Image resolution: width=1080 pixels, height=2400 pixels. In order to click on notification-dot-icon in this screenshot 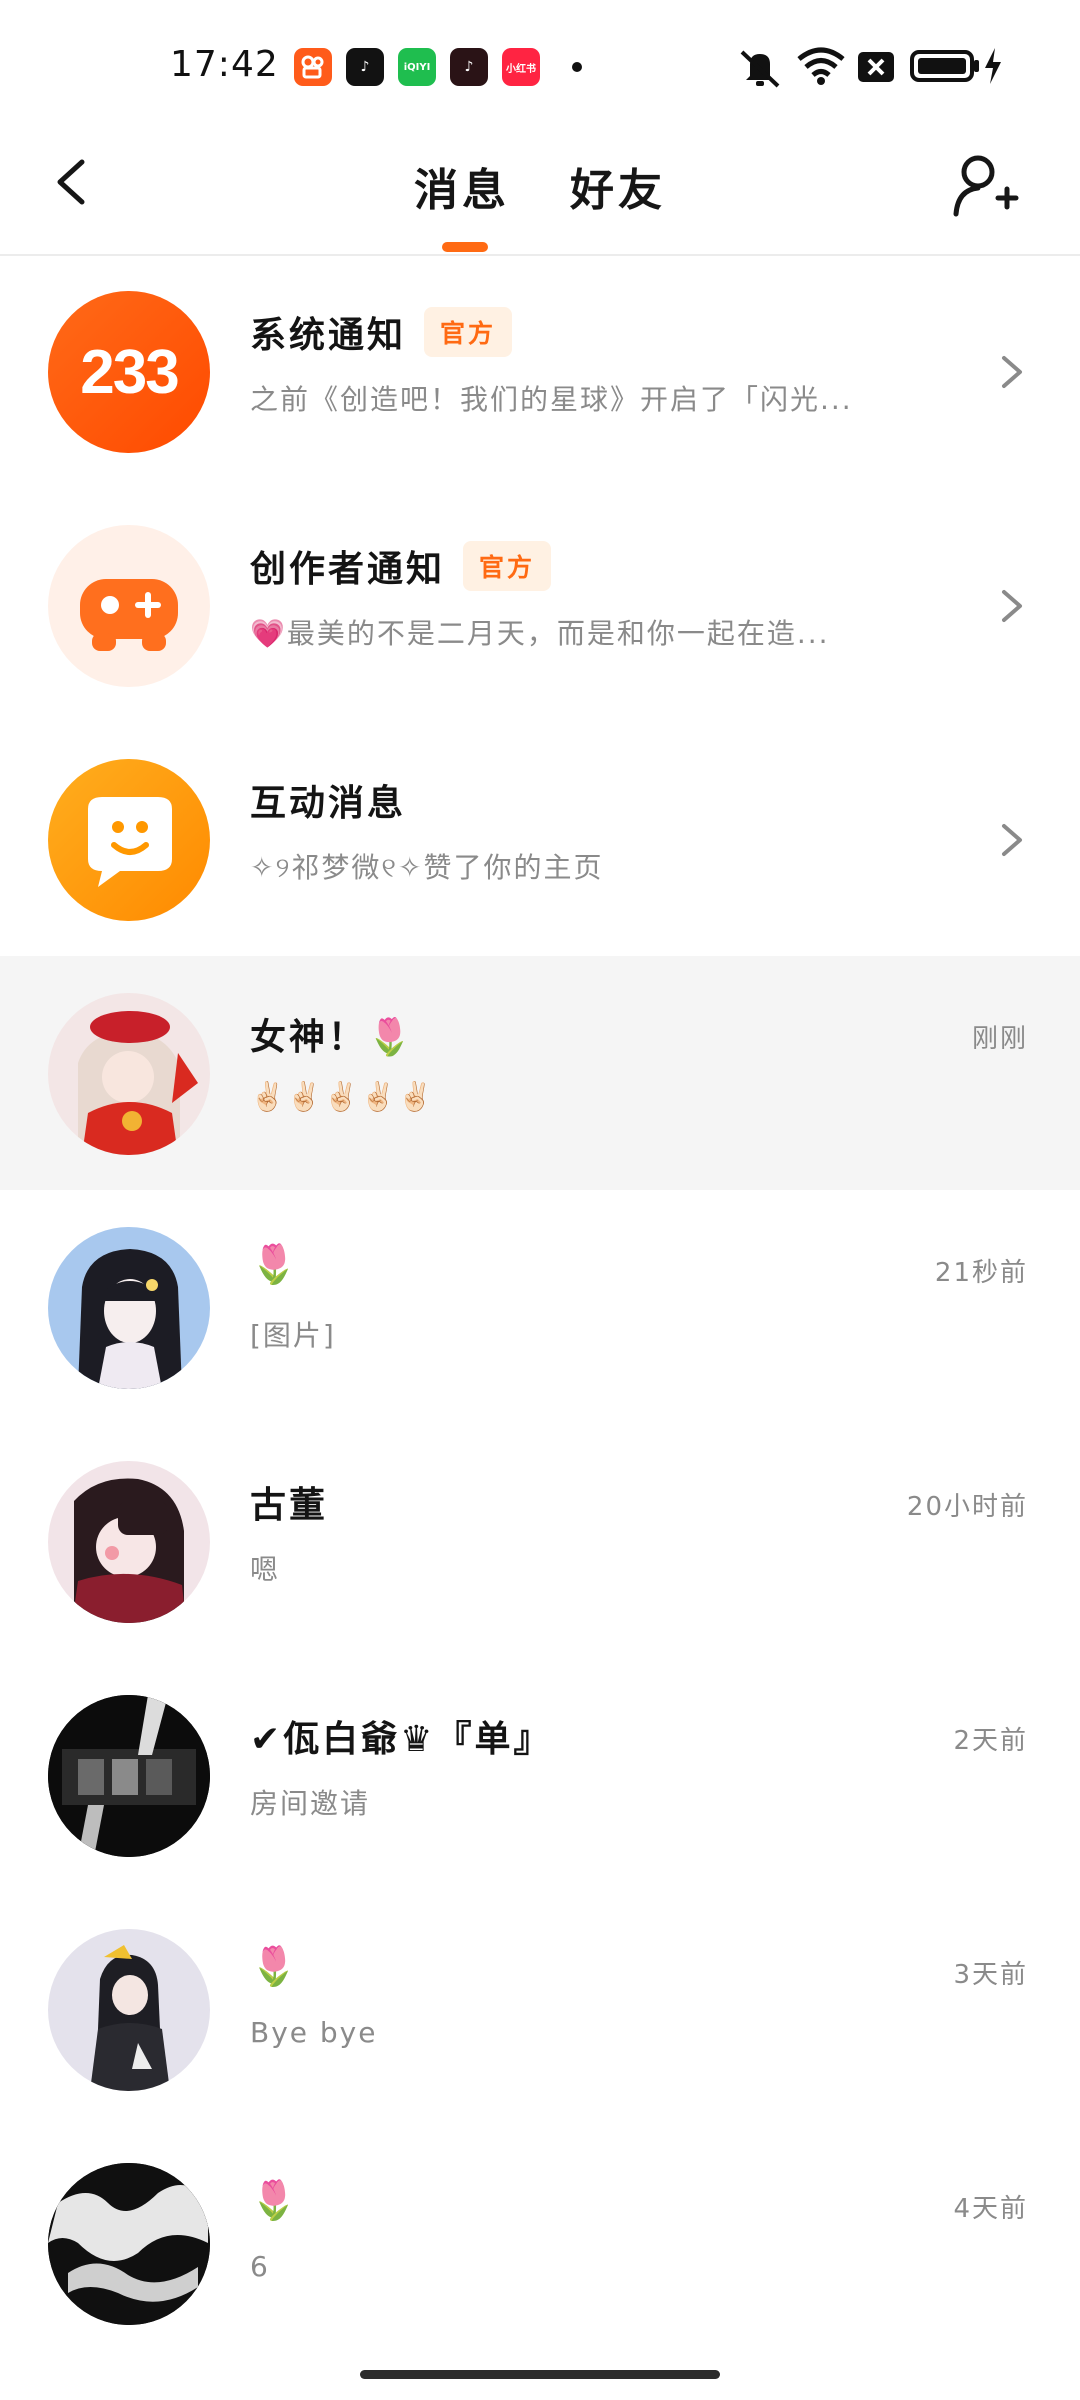, I will do `click(577, 67)`.